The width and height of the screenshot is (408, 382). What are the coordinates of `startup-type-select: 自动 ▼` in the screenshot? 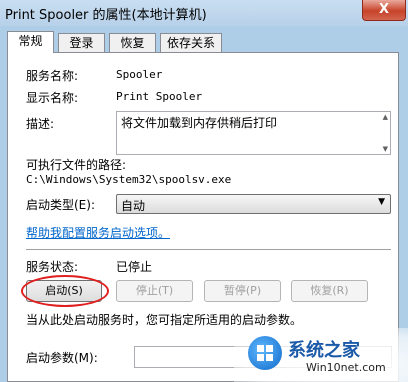 It's located at (253, 204).